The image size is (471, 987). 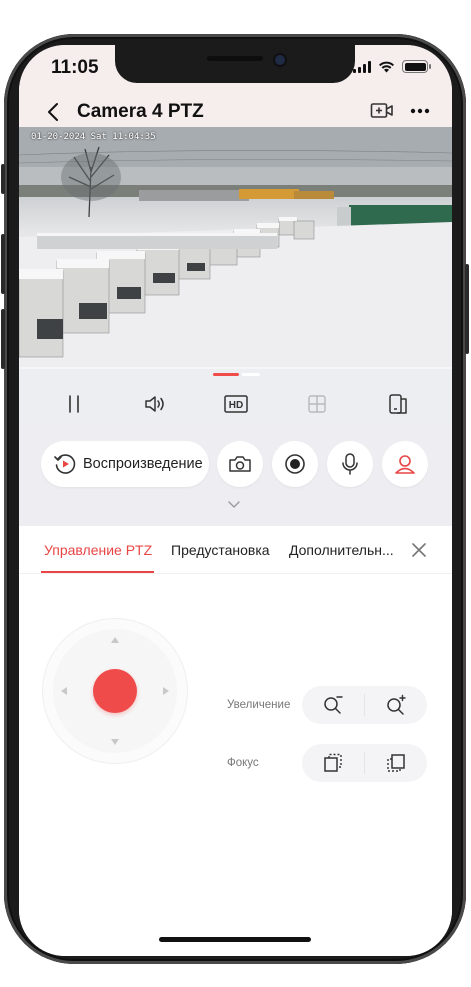 What do you see at coordinates (259, 705) in the screenshot?
I see `zoom-label: Увеличение` at bounding box center [259, 705].